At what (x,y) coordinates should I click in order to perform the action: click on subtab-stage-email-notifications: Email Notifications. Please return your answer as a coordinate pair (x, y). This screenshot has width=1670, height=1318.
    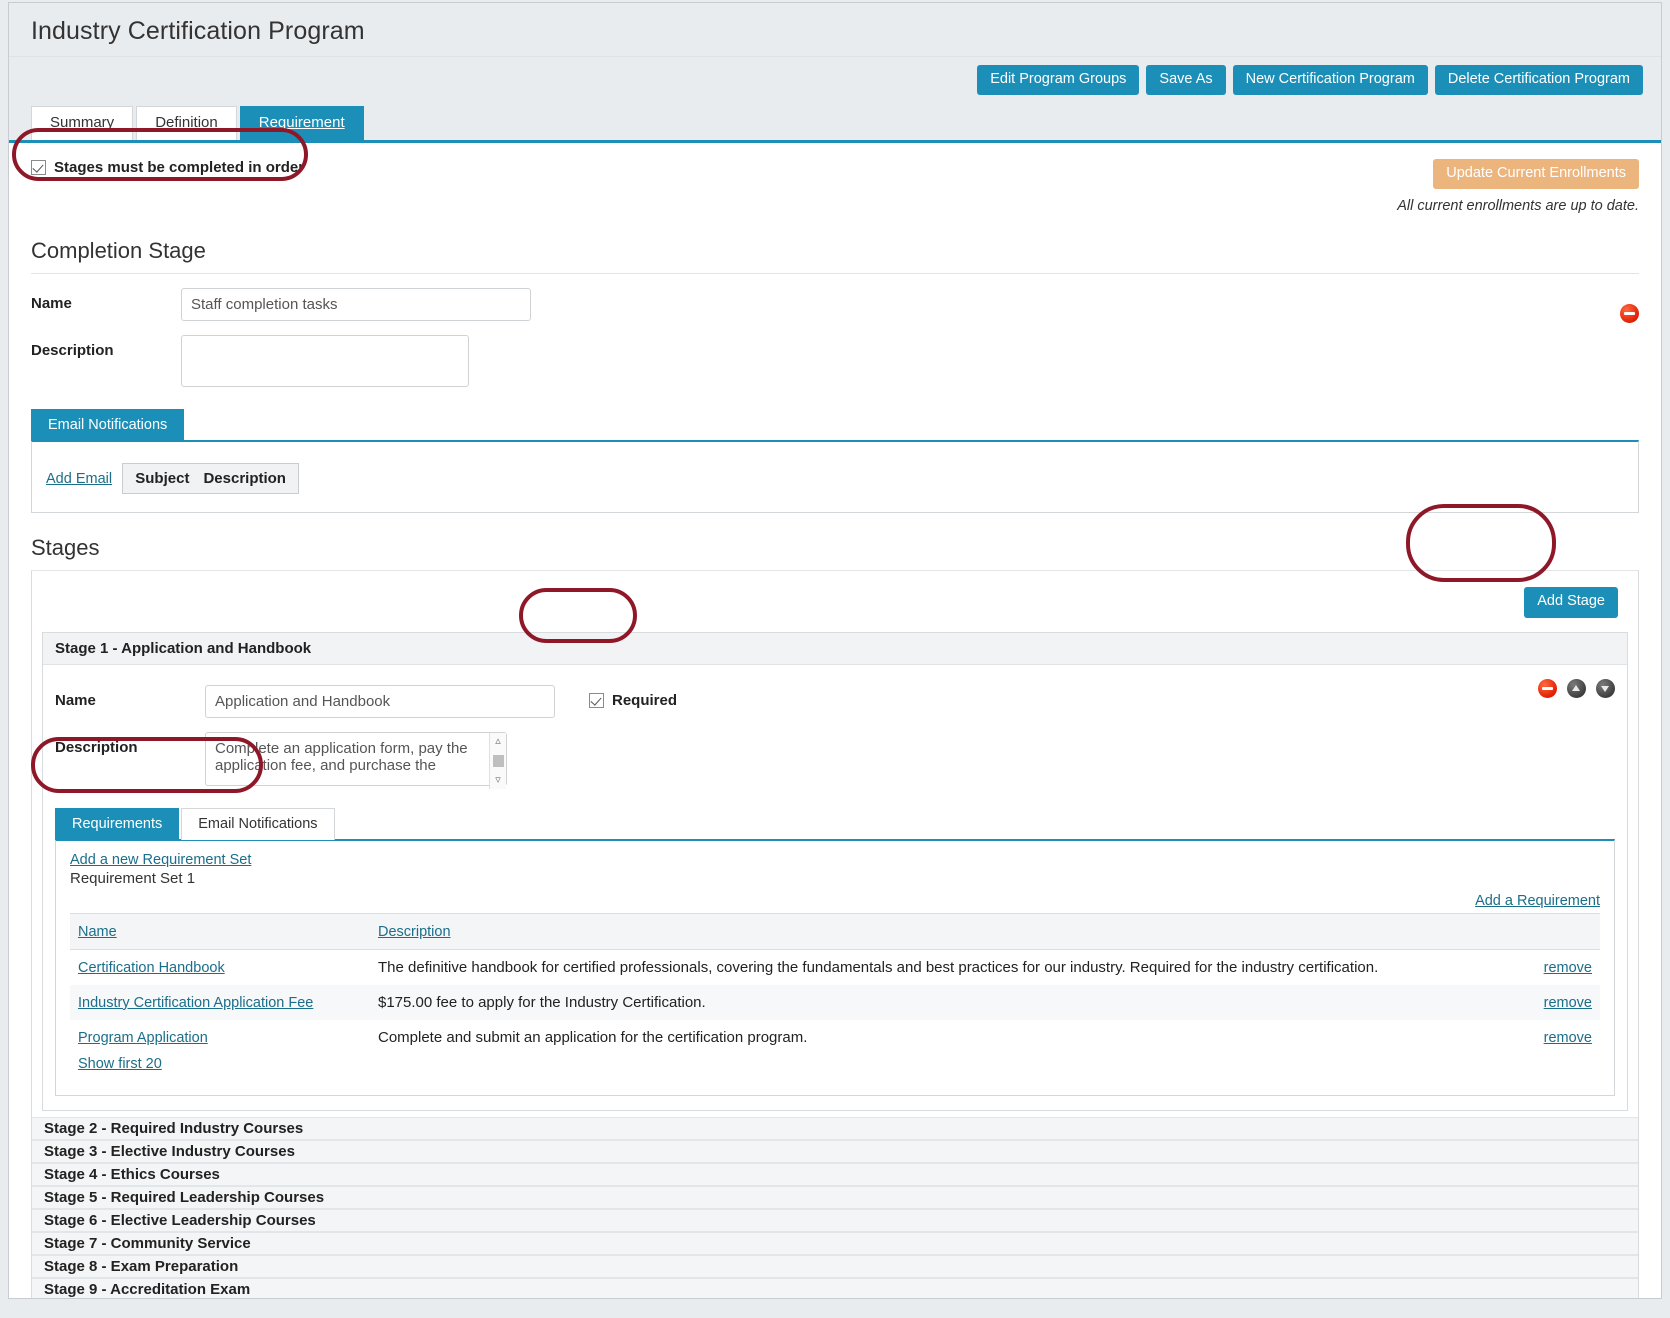
    Looking at the image, I should click on (258, 823).